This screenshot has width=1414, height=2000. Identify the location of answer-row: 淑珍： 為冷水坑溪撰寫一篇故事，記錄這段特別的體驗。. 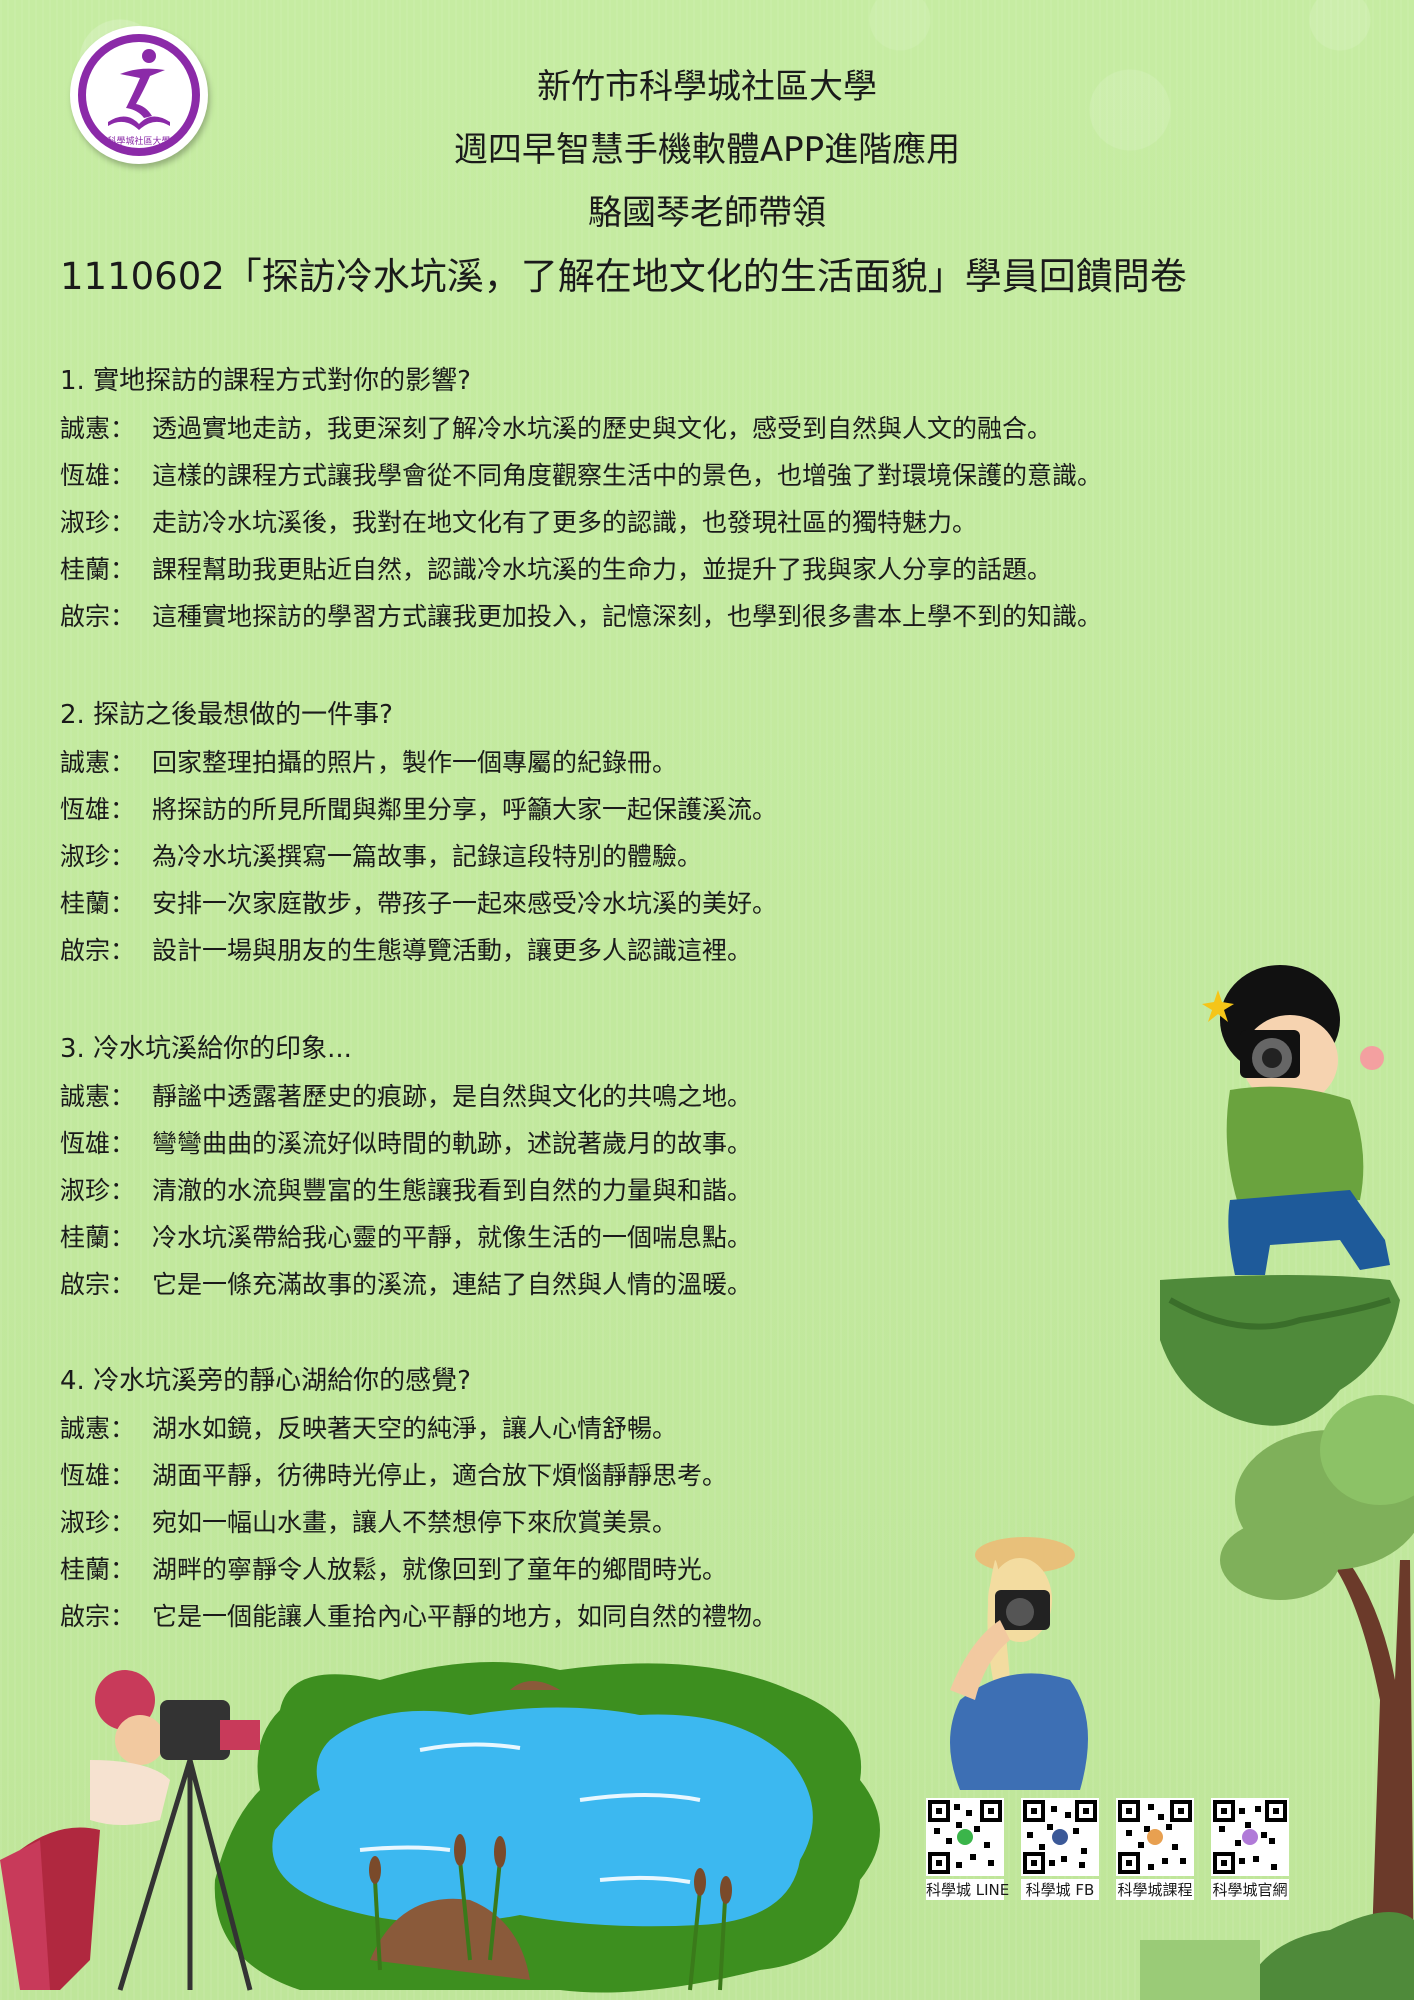
(650, 856).